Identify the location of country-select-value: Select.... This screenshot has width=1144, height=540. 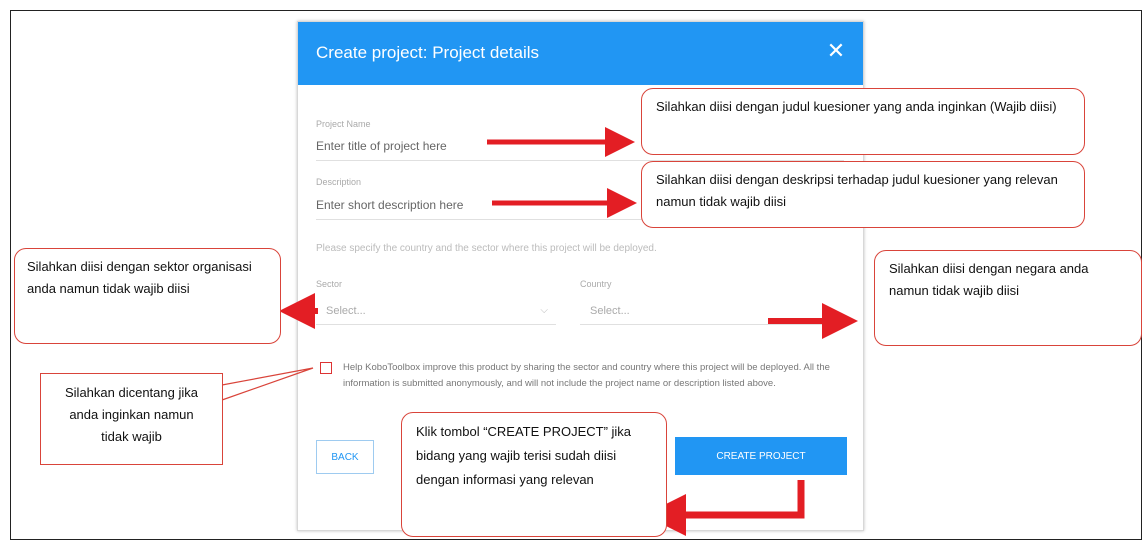
(610, 311).